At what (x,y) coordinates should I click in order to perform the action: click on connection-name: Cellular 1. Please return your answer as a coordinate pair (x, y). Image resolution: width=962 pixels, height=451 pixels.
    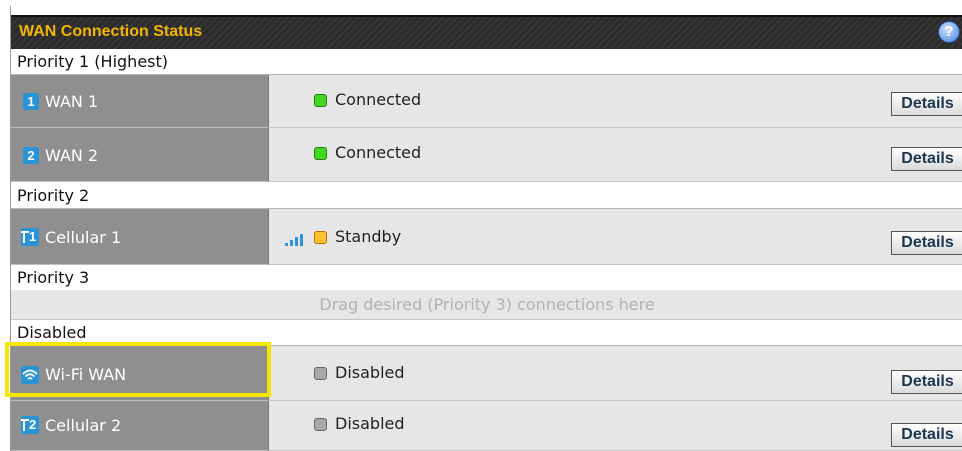
    Looking at the image, I should click on (83, 237).